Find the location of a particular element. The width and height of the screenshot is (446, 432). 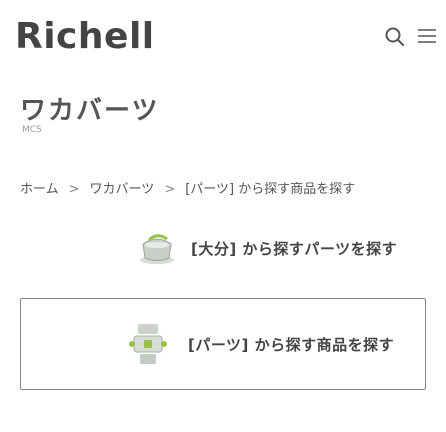

search-icon is located at coordinates (395, 37).